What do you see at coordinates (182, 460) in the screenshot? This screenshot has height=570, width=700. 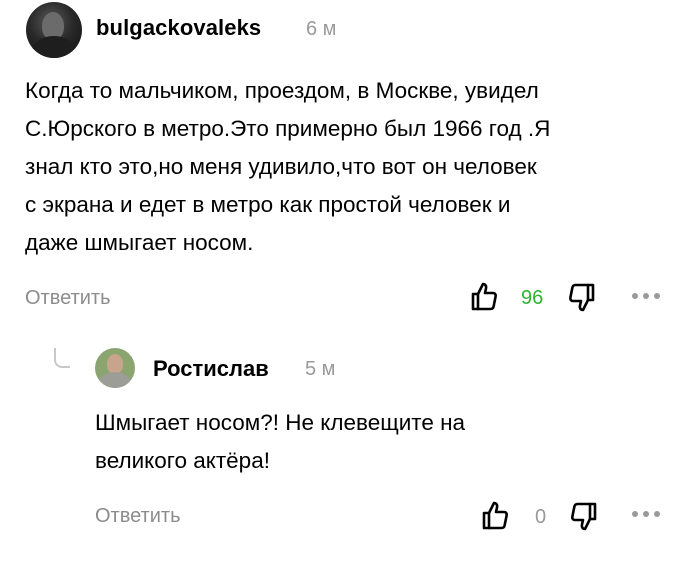 I see `comment-text-line: великого актёра!` at bounding box center [182, 460].